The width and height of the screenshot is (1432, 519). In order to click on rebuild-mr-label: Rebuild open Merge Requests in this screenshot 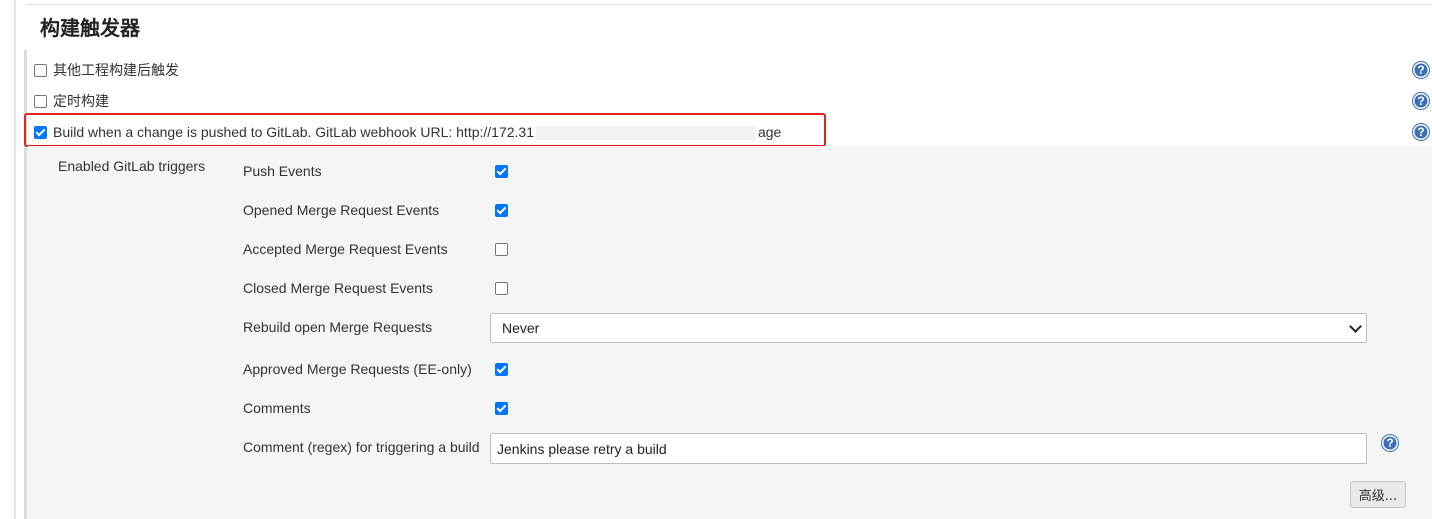, I will do `click(338, 327)`.